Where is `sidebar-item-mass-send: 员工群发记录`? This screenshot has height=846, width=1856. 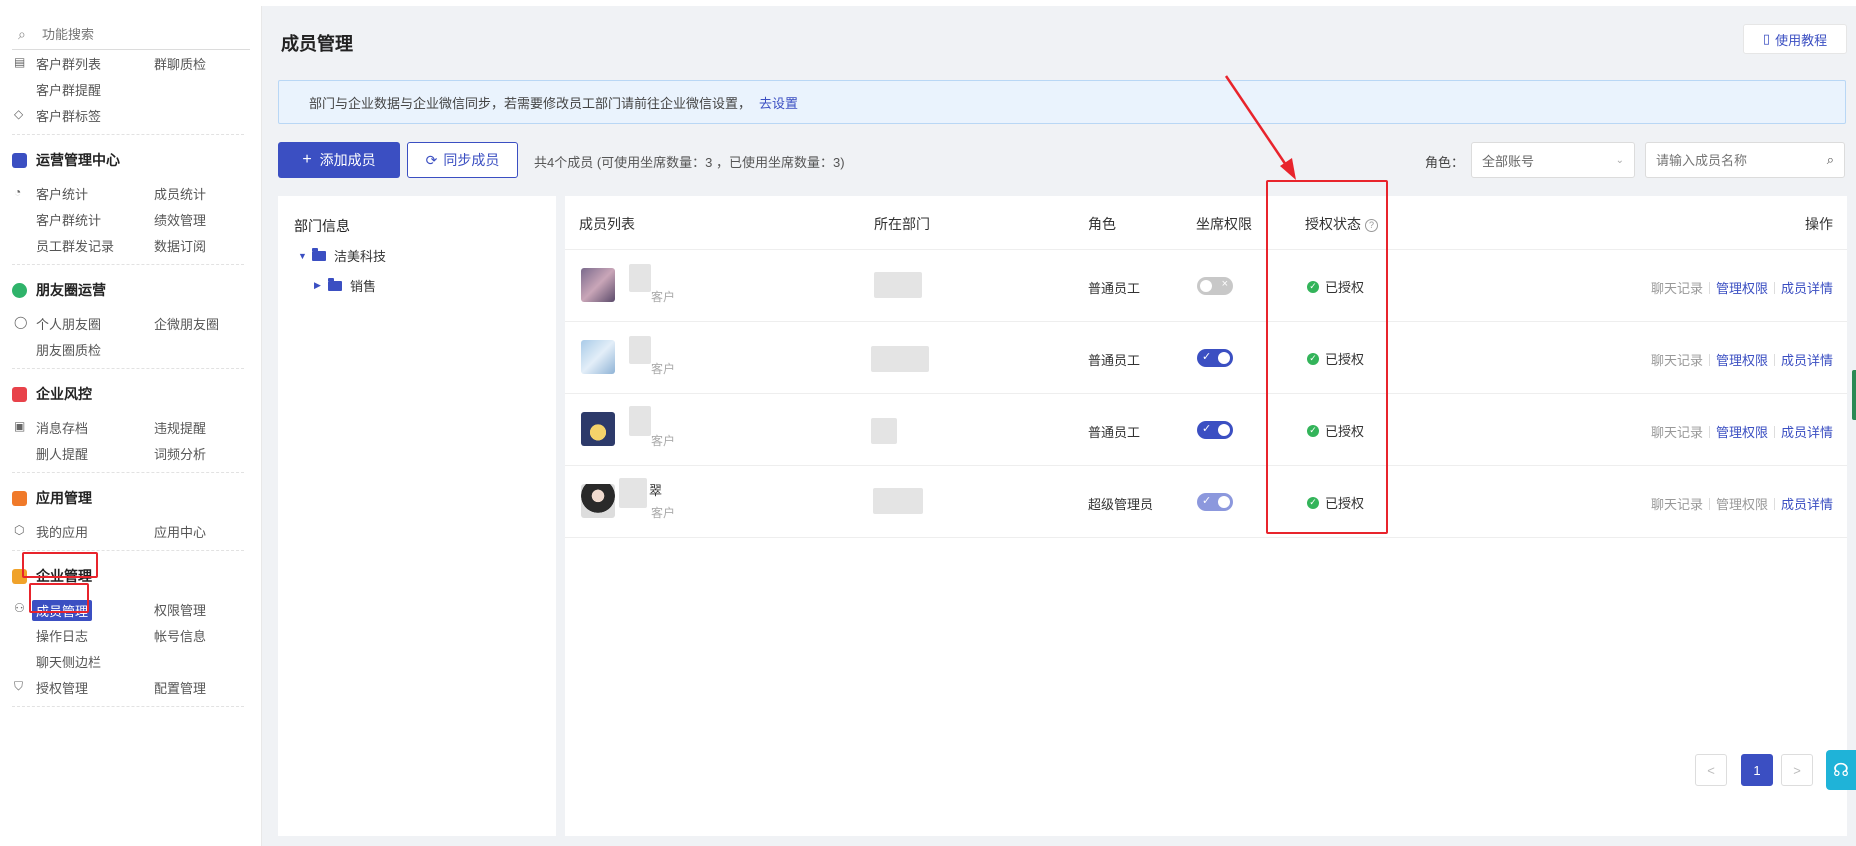
sidebar-item-mass-send: 员工群发记录 is located at coordinates (75, 245).